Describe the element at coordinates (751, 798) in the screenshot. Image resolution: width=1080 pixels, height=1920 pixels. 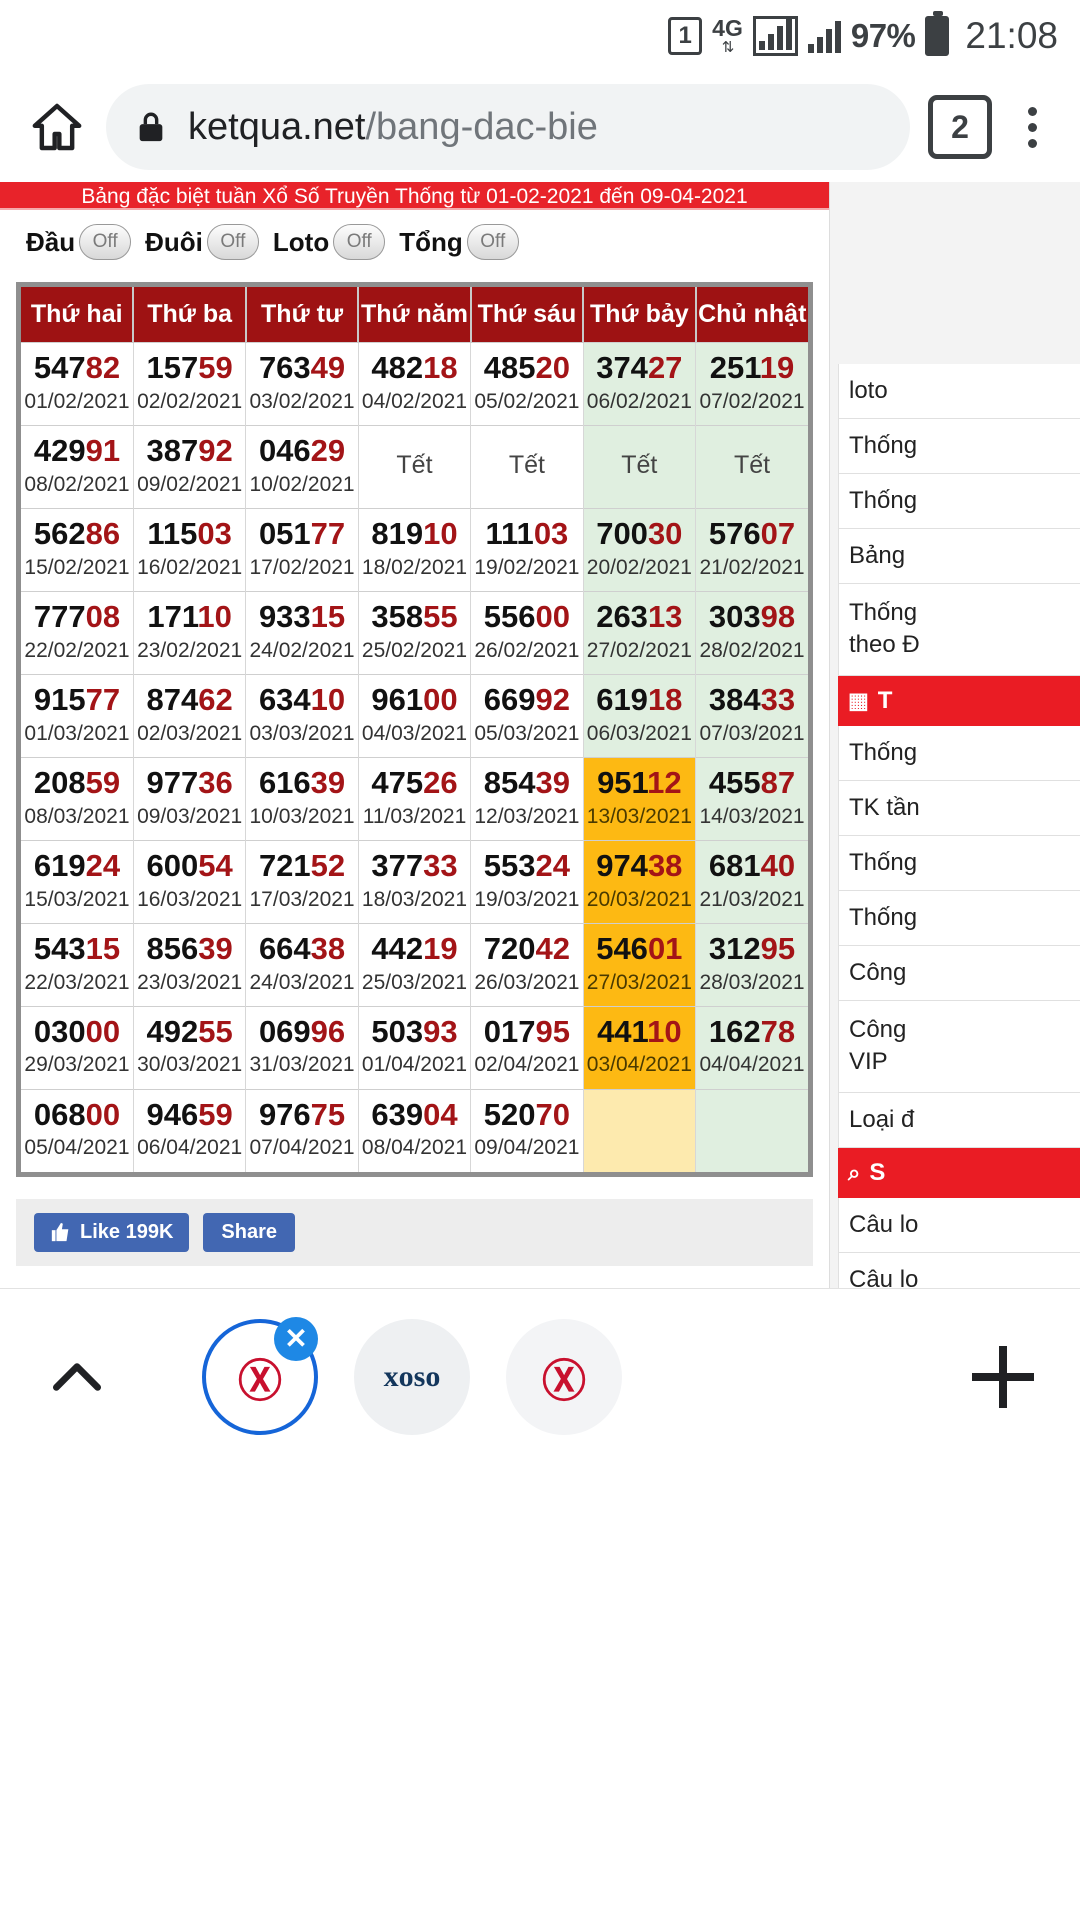
I see `result-cell: 45587 14/03/2021` at that location.